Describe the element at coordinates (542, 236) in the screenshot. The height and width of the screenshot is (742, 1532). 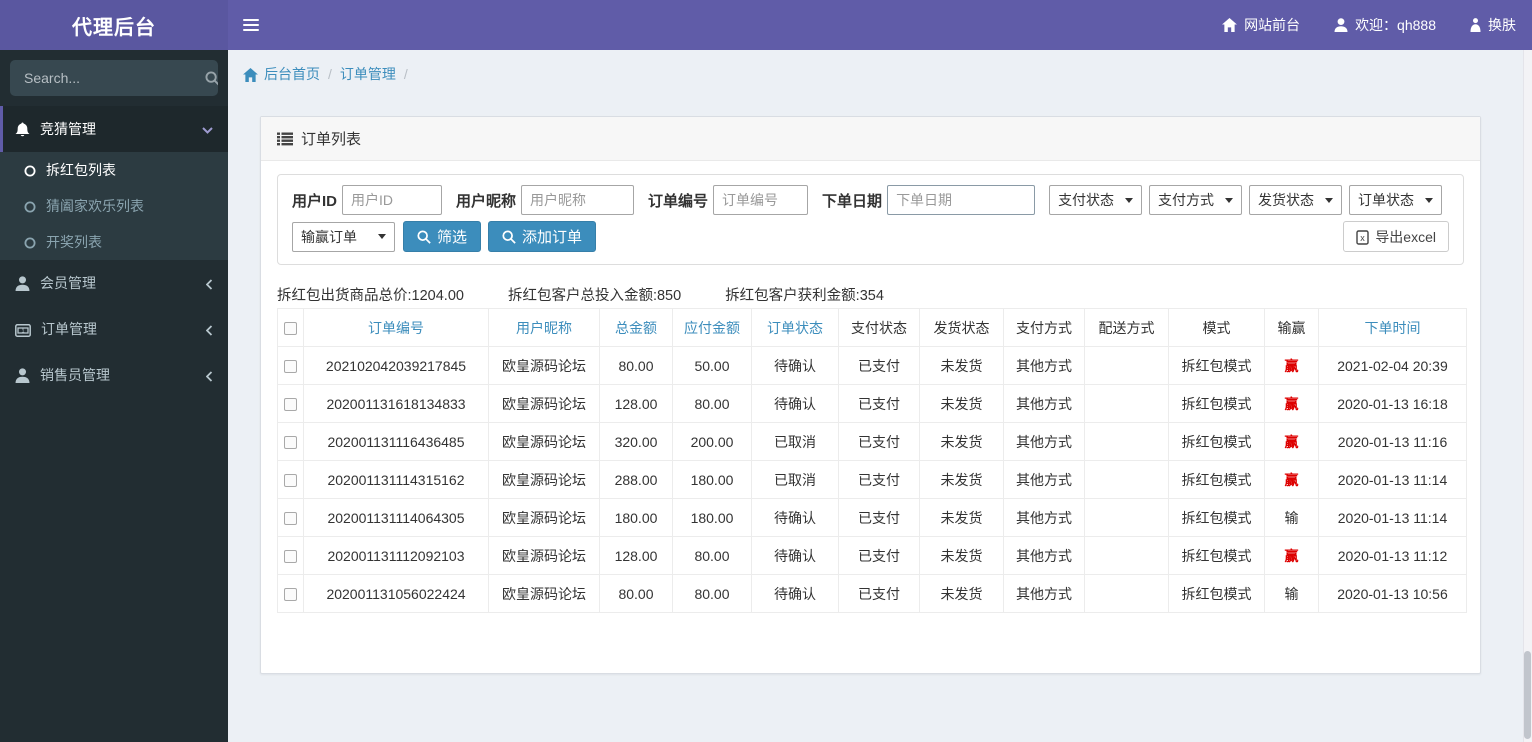
I see `add-order-button: 添加订单` at that location.